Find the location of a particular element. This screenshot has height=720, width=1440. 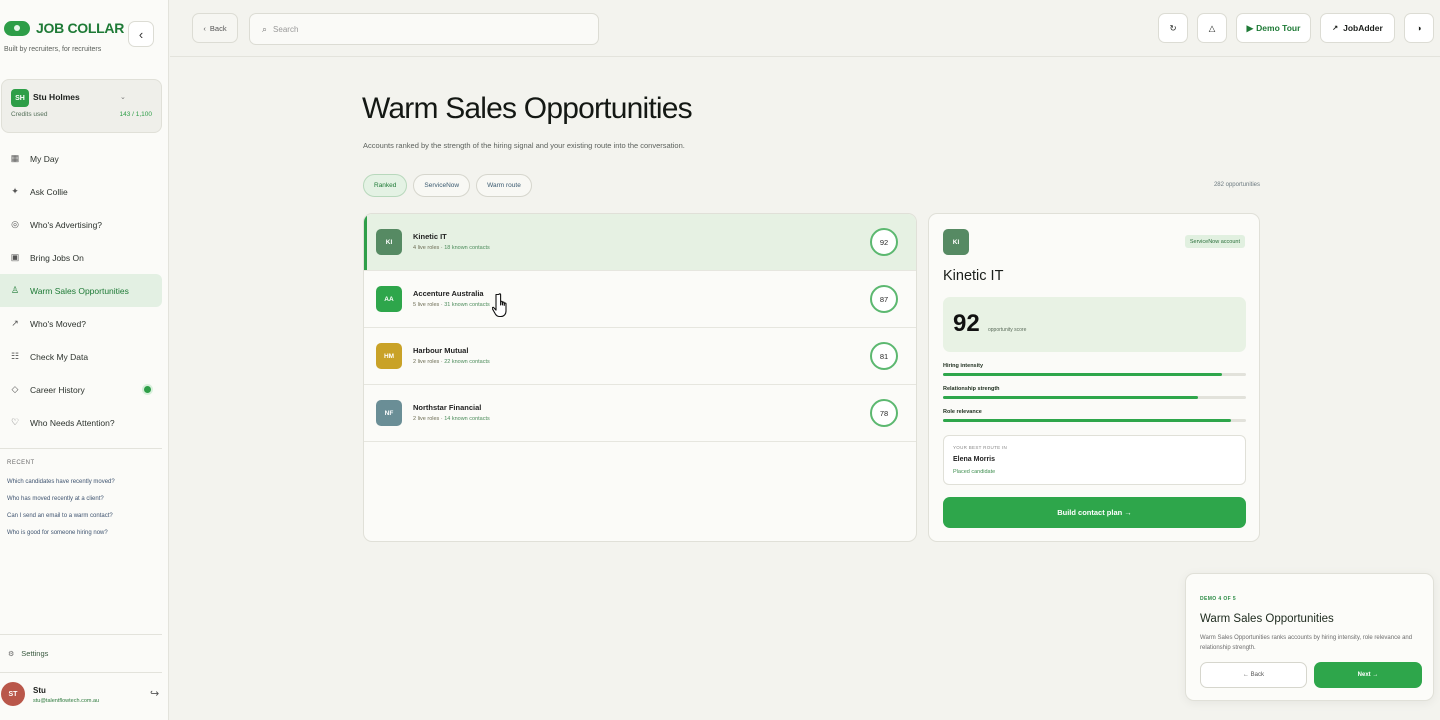

refresh-button: ↻ is located at coordinates (1173, 28).